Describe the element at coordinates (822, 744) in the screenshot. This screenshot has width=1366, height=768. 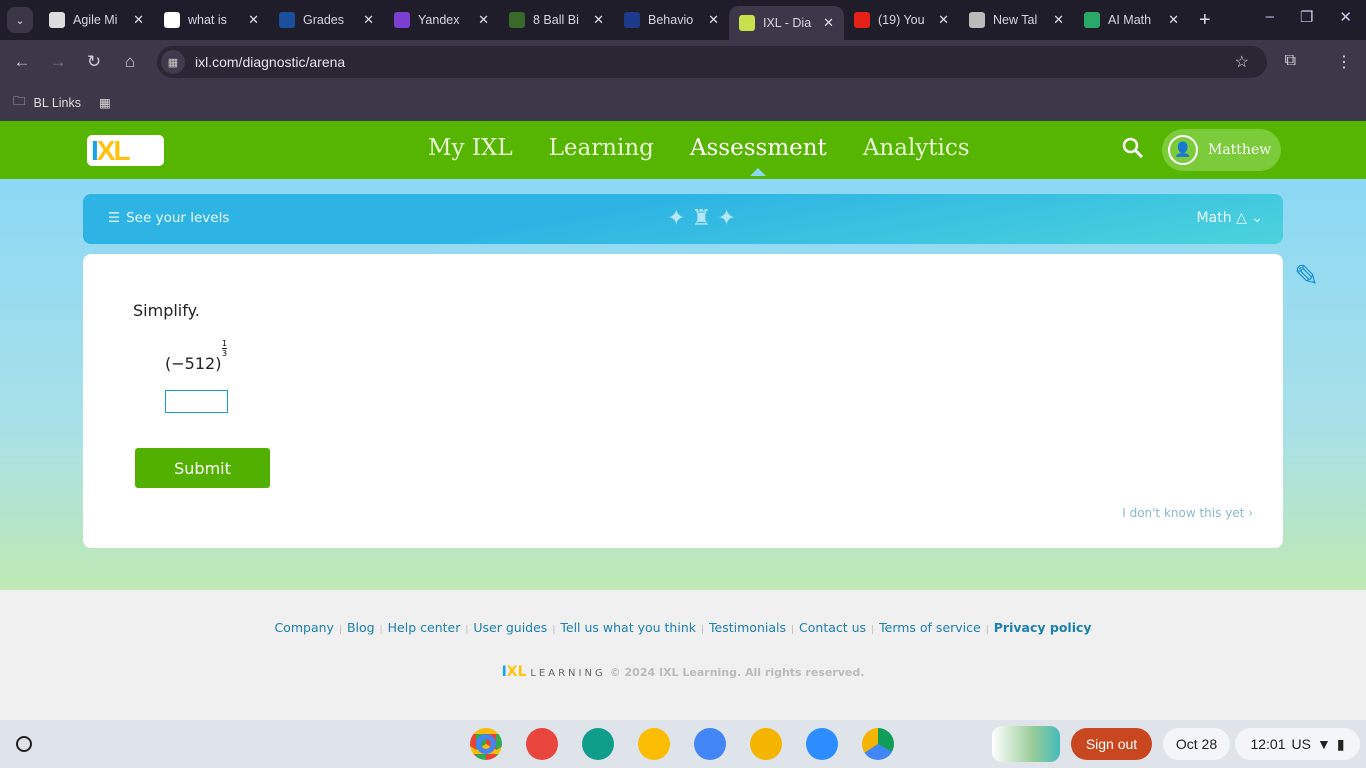
I see `zoom-app-icon` at that location.